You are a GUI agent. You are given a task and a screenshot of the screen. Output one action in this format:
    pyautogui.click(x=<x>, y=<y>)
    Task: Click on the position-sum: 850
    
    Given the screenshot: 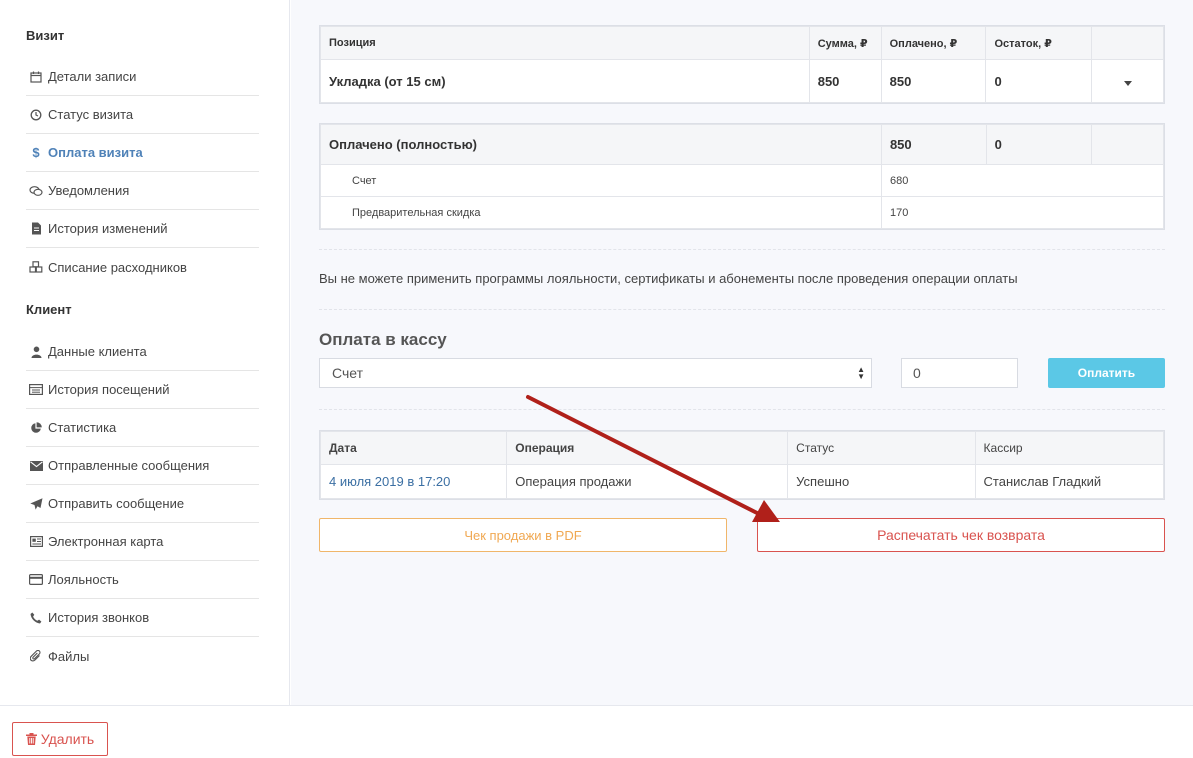 What is the action you would take?
    pyautogui.click(x=845, y=81)
    